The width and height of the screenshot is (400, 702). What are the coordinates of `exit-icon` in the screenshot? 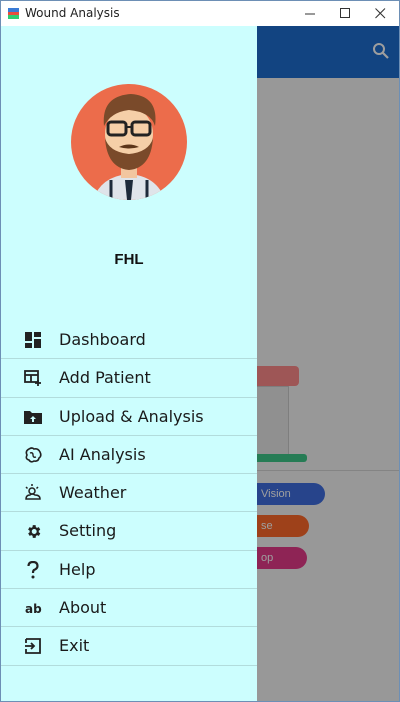 It's located at (33, 646).